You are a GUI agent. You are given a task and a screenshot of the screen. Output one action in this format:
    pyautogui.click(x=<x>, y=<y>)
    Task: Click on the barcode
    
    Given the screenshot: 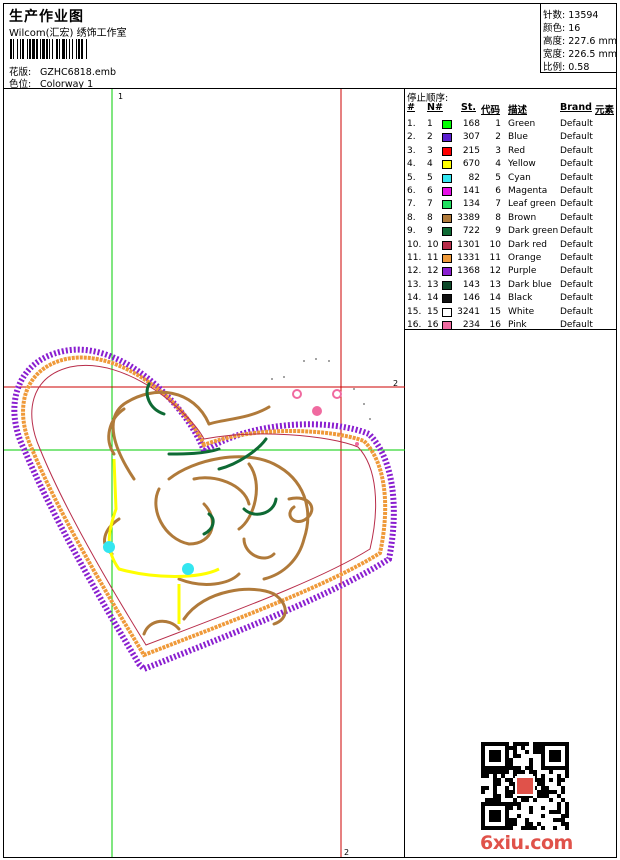 What is the action you would take?
    pyautogui.click(x=48, y=49)
    